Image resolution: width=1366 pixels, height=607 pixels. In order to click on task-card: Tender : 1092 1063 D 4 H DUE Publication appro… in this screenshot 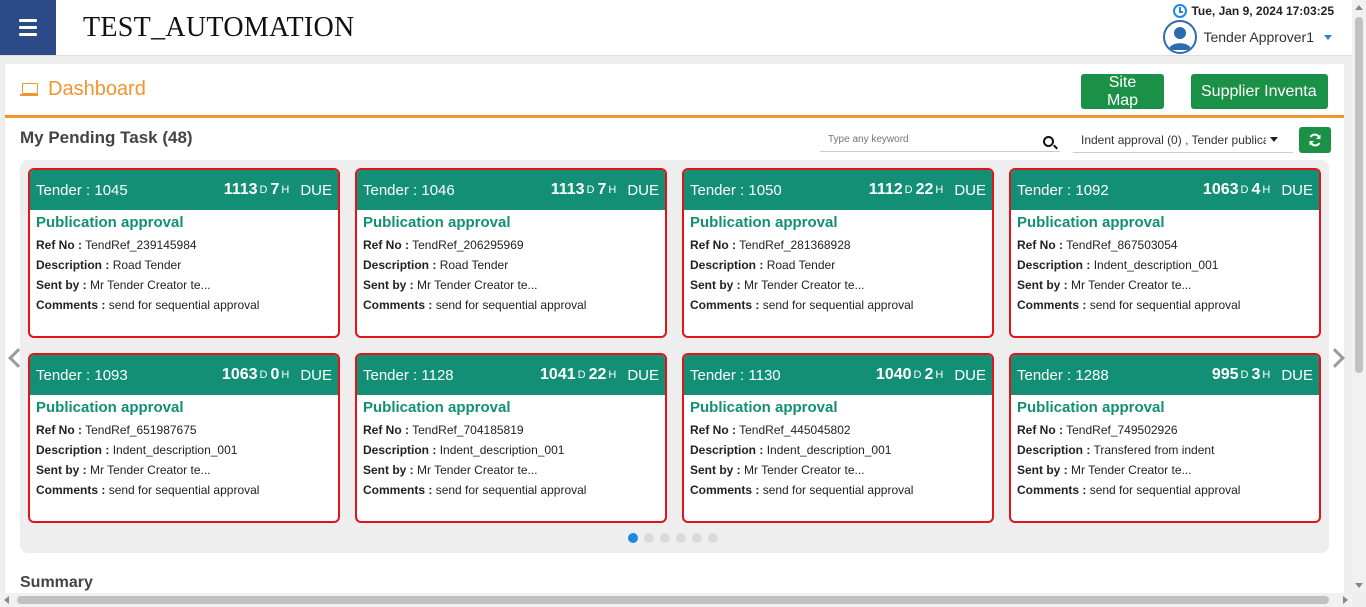, I will do `click(1165, 253)`.